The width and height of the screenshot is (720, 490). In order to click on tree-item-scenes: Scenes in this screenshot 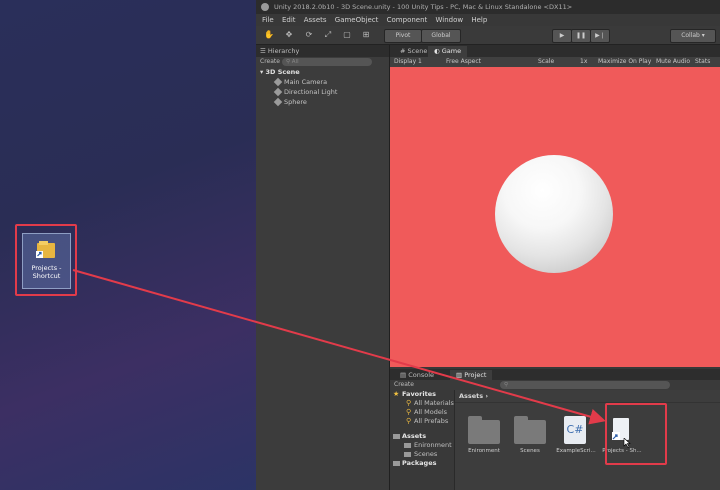, I will do `click(422, 454)`.